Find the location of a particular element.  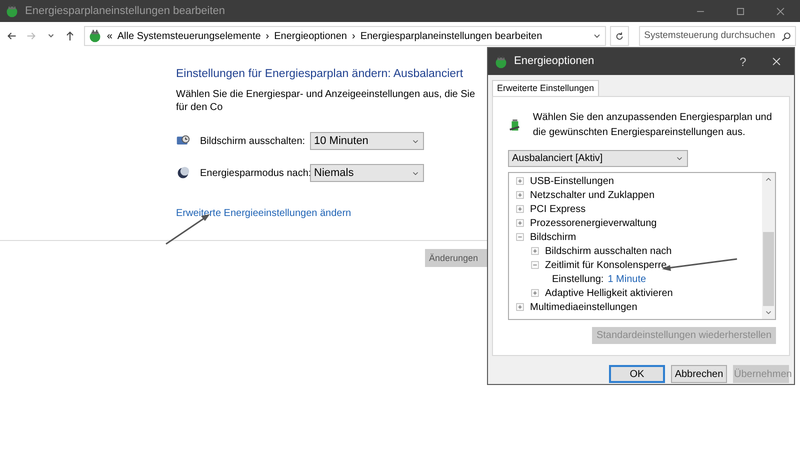

search-field: Systemsteuerung durchsuchen is located at coordinates (717, 36).